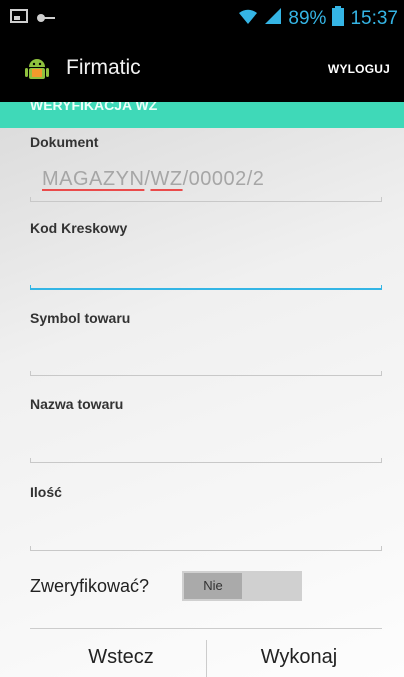 Image resolution: width=404 pixels, height=677 pixels. Describe the element at coordinates (121, 657) in the screenshot. I see `back-button: Wstecz` at that location.